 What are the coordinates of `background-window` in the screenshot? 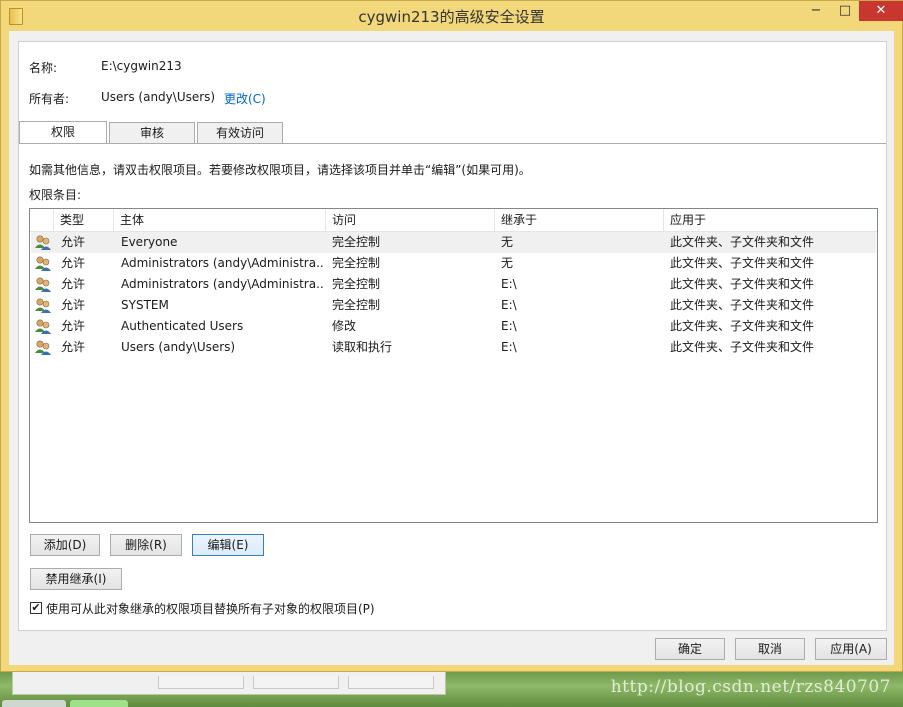 It's located at (229, 683).